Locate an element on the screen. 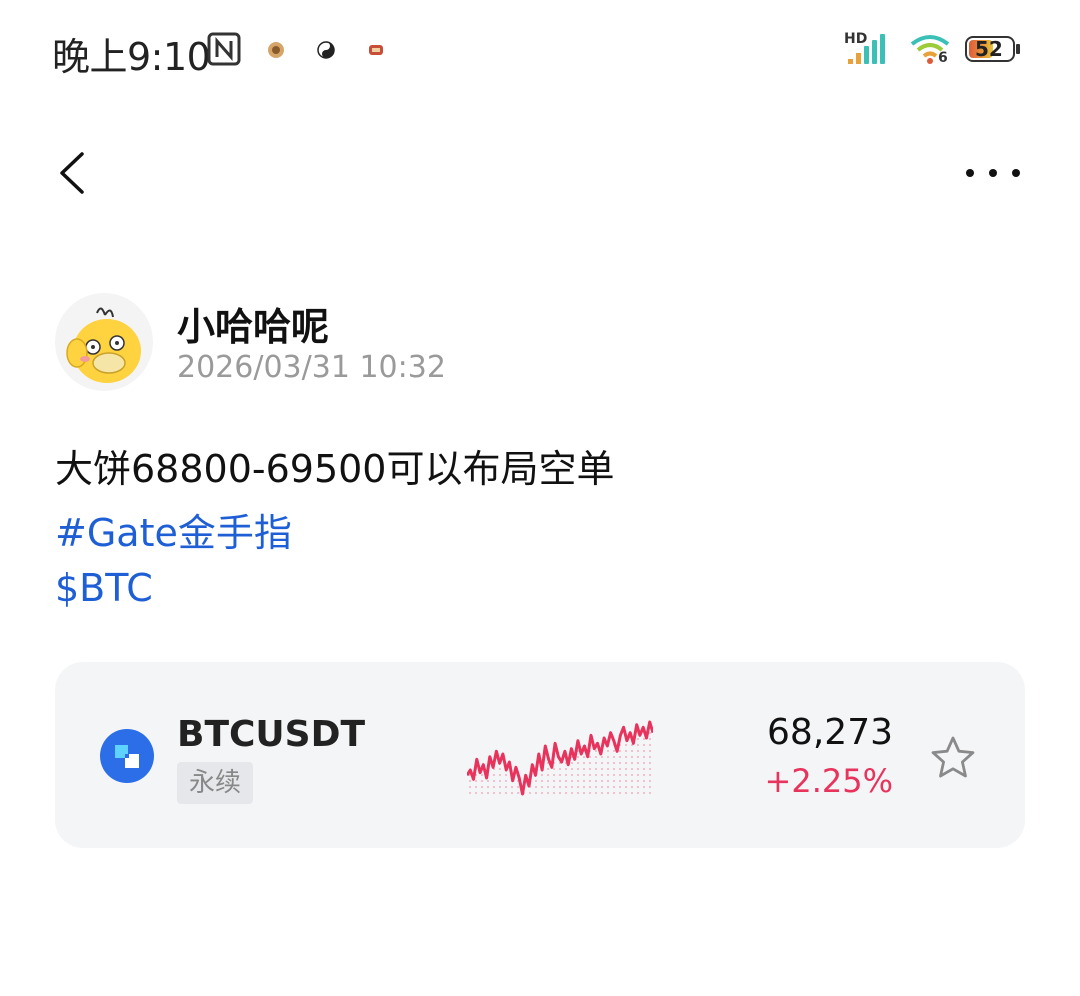  coin-logo-icon is located at coordinates (127, 756).